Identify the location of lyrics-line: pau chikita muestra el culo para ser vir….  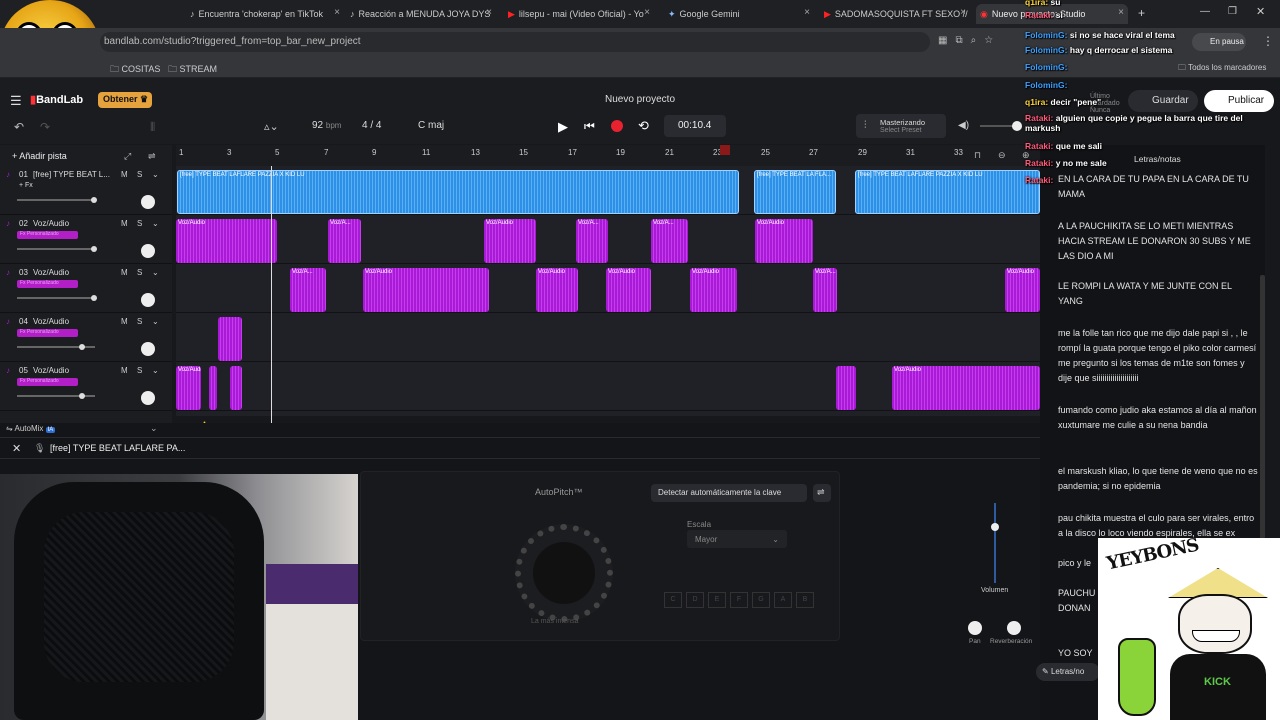
(1158, 526).